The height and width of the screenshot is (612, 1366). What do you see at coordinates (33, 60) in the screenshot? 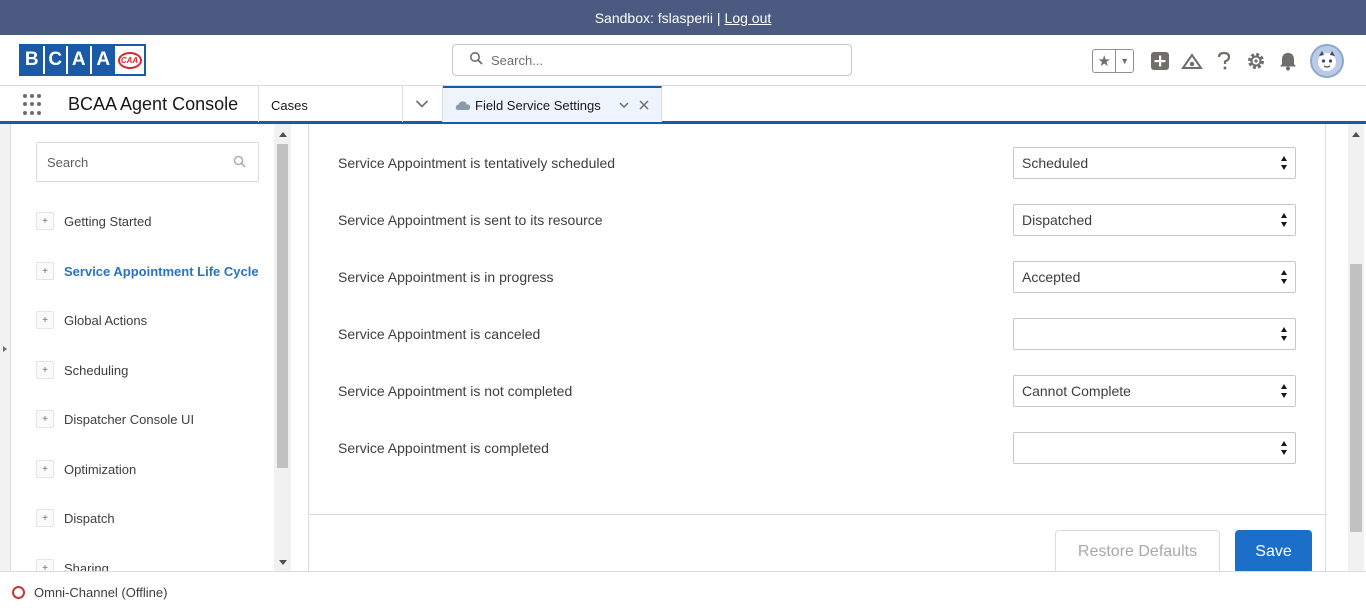
I see `logo-letter: B` at bounding box center [33, 60].